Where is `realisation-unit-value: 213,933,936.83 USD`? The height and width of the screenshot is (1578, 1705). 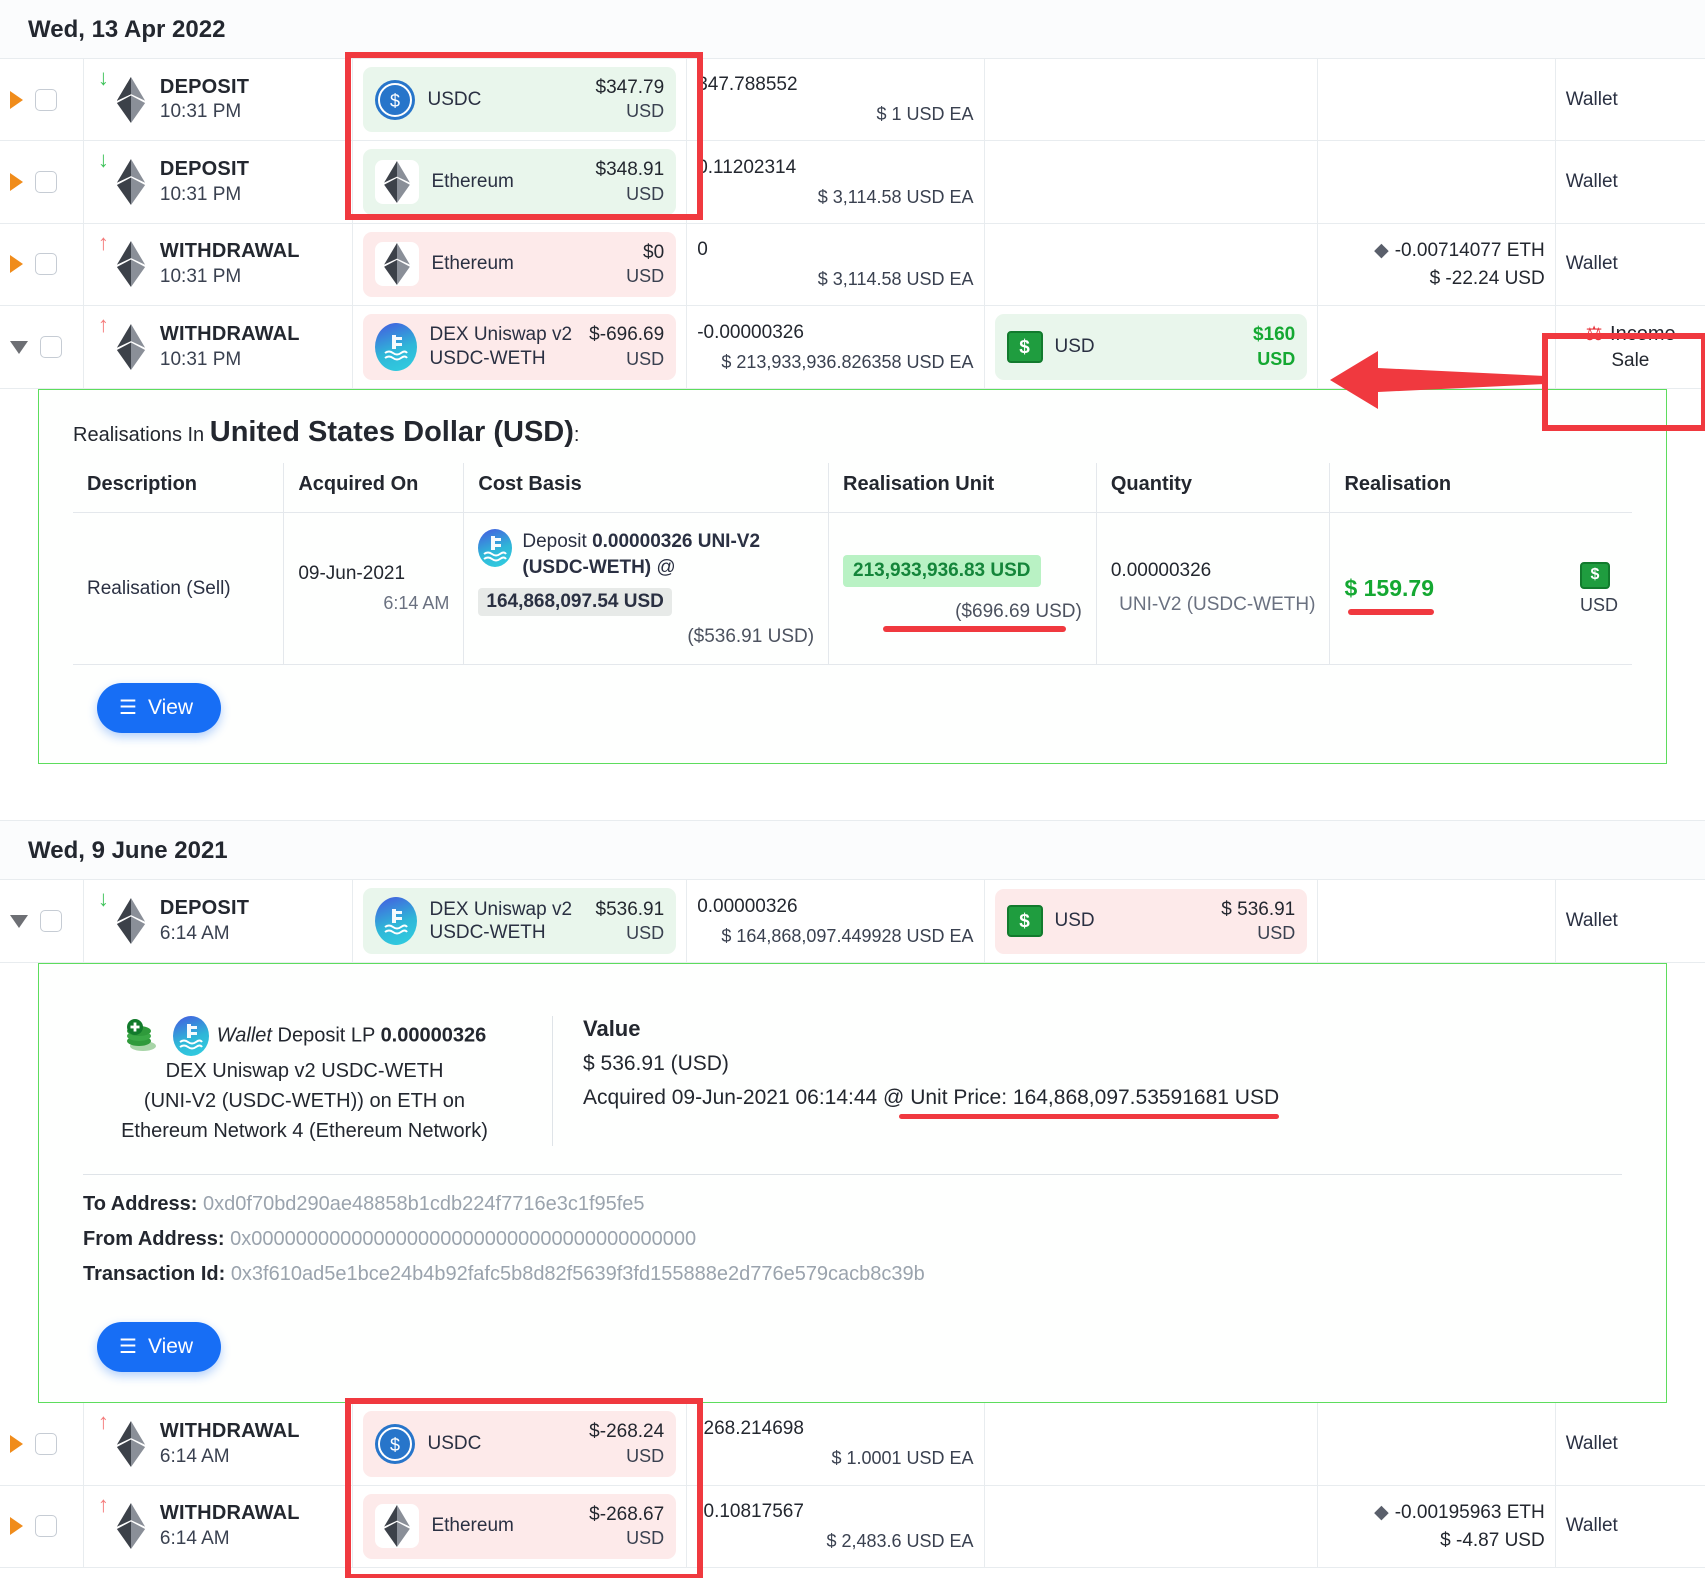 realisation-unit-value: 213,933,936.83 USD is located at coordinates (942, 570).